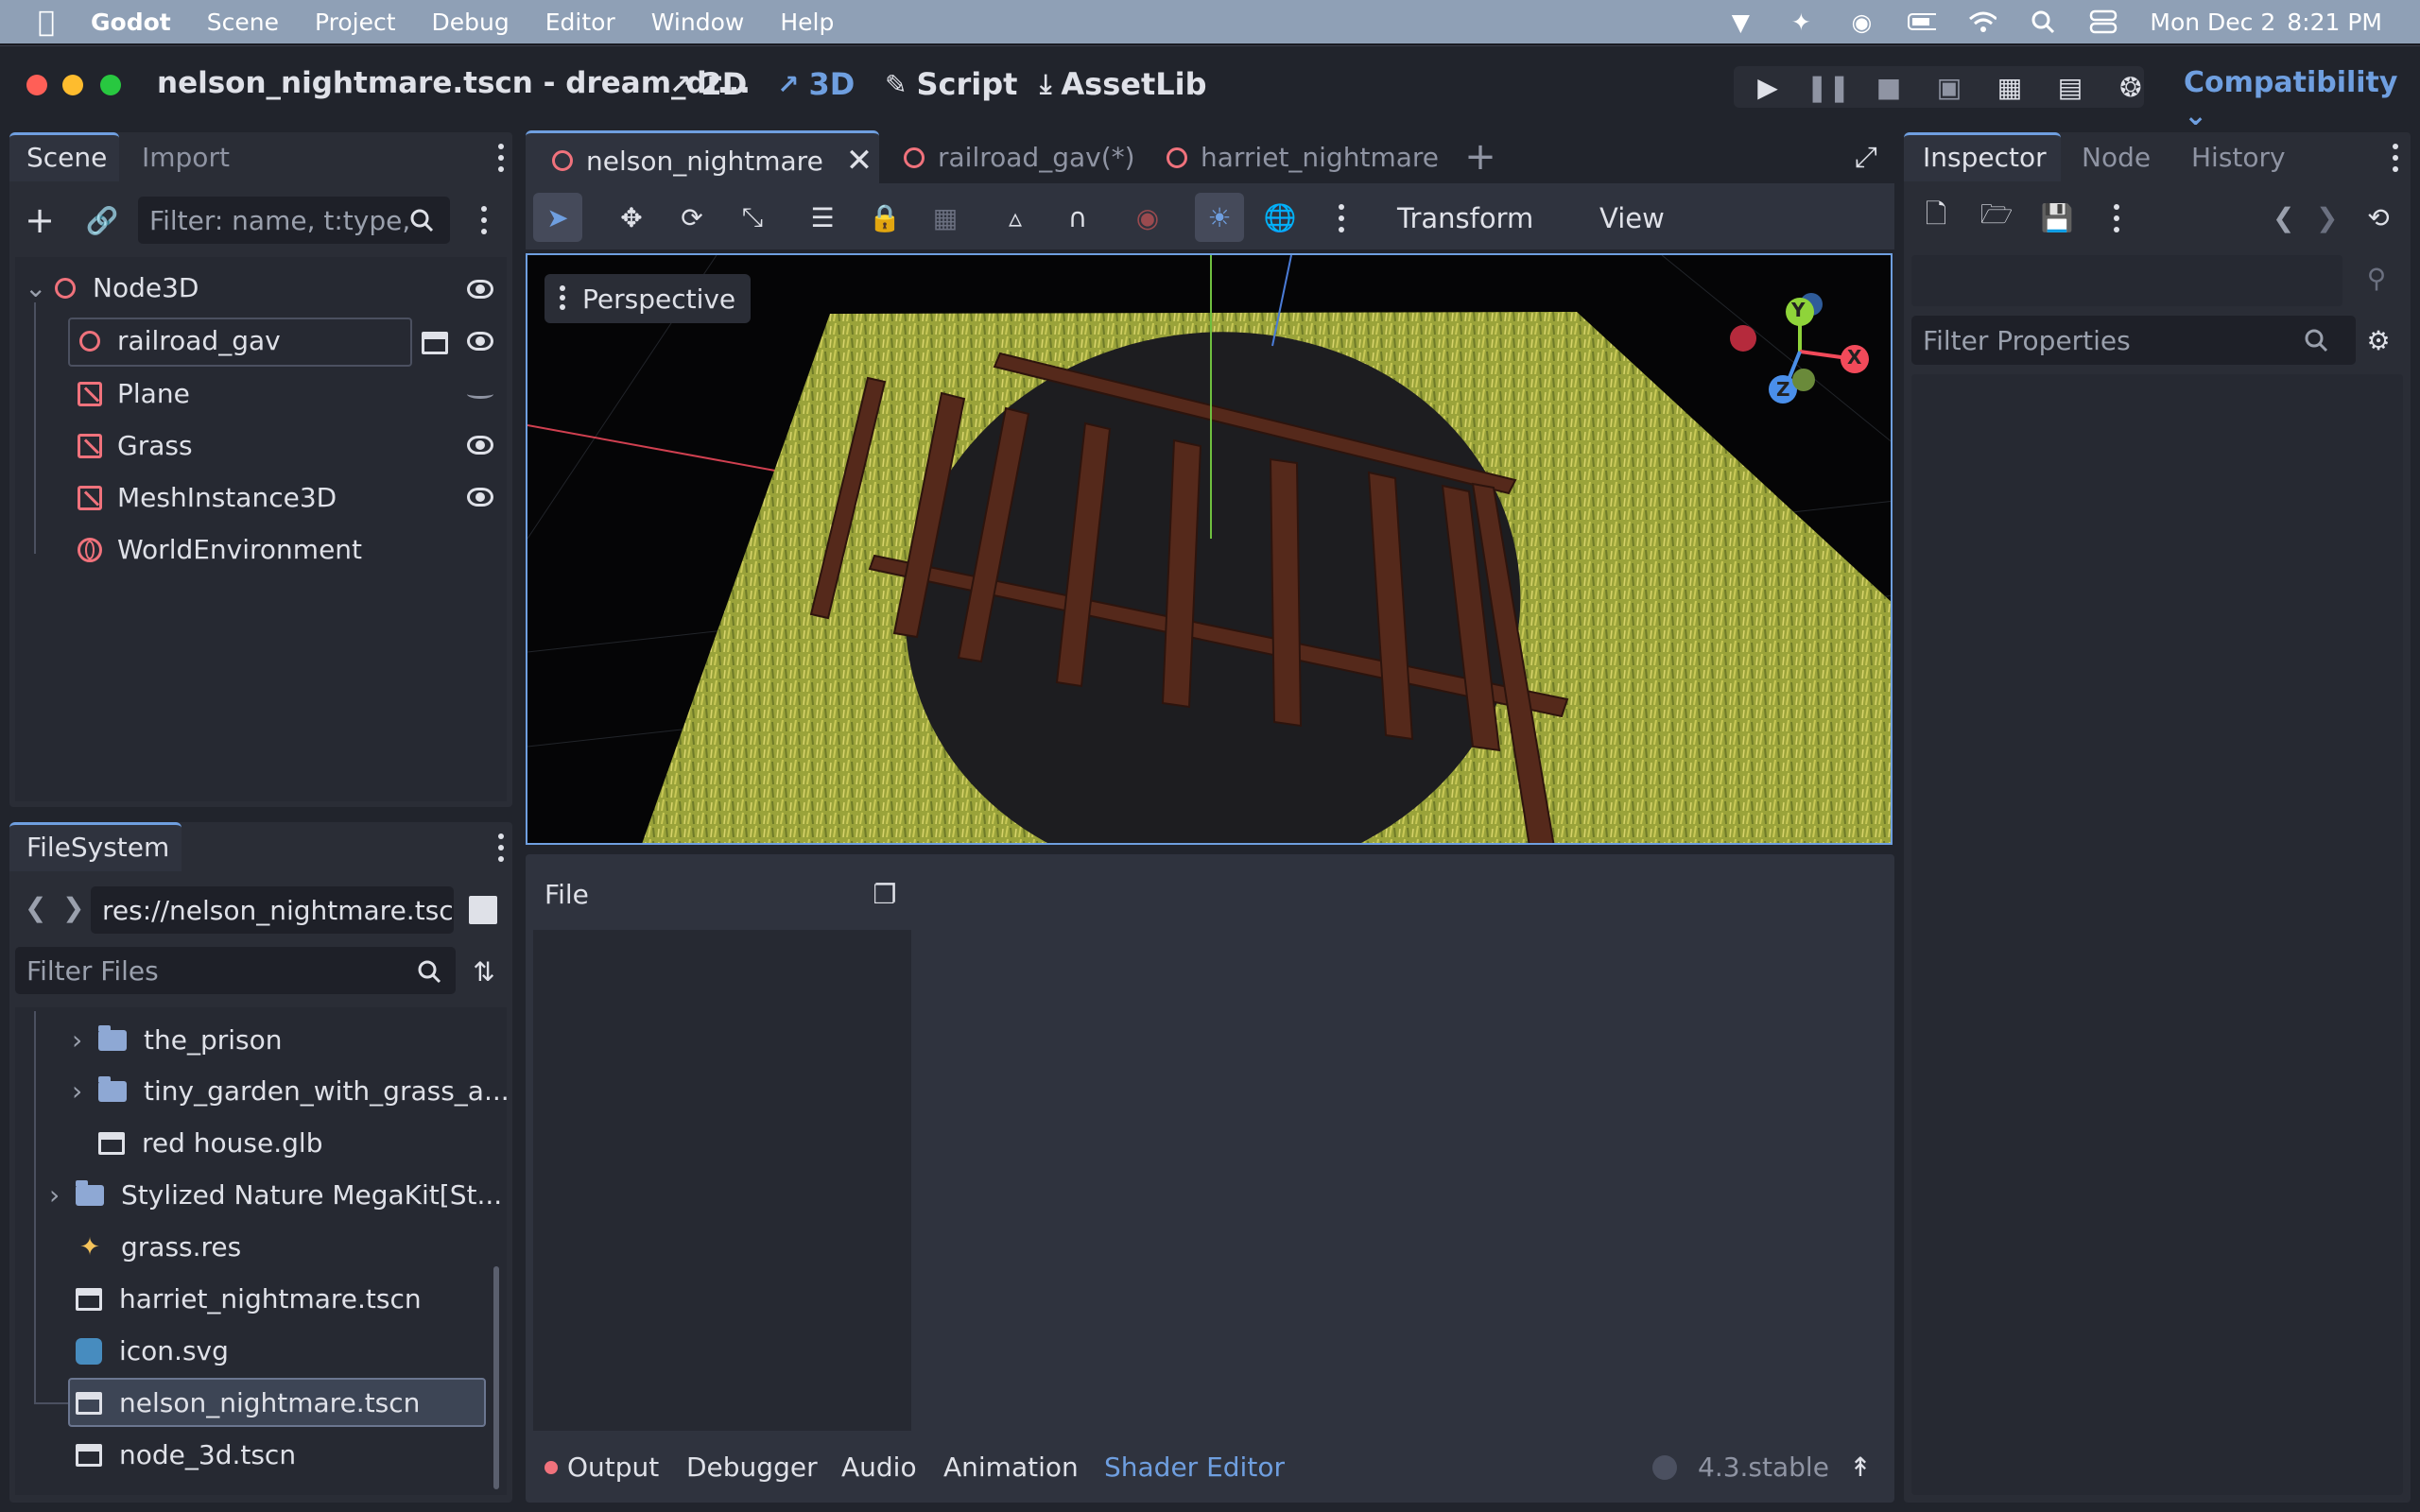 The width and height of the screenshot is (2420, 1512). Describe the element at coordinates (885, 217) in the screenshot. I see `lock-icon: 🔒` at that location.